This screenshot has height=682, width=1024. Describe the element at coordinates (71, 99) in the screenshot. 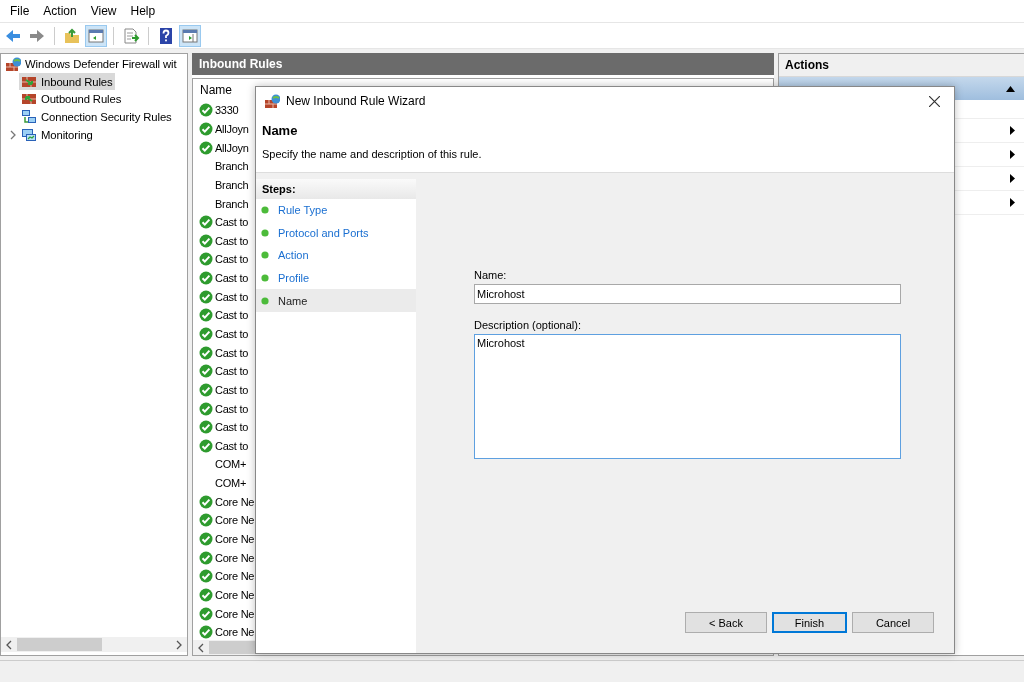

I see `tree-item: Outbound Rules` at that location.